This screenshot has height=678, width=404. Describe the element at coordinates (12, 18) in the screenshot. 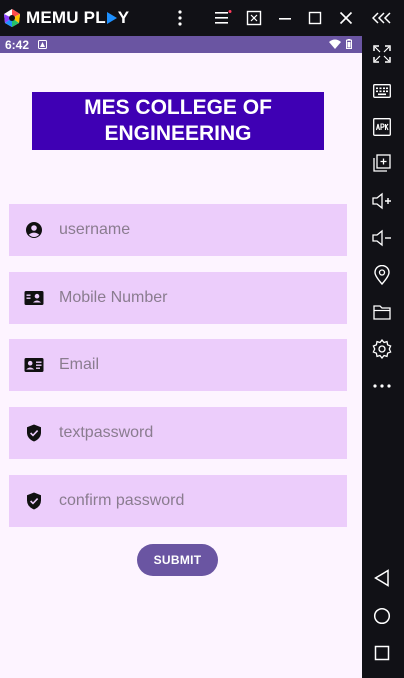

I see `memu-logo-icon` at that location.